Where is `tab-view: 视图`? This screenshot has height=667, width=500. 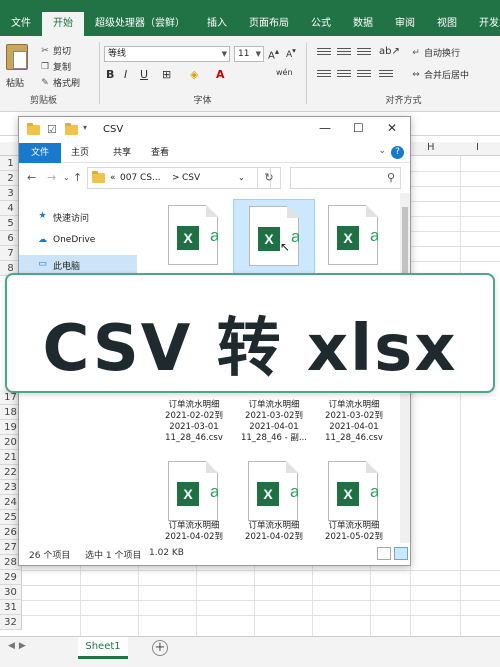 tab-view: 视图 is located at coordinates (447, 24).